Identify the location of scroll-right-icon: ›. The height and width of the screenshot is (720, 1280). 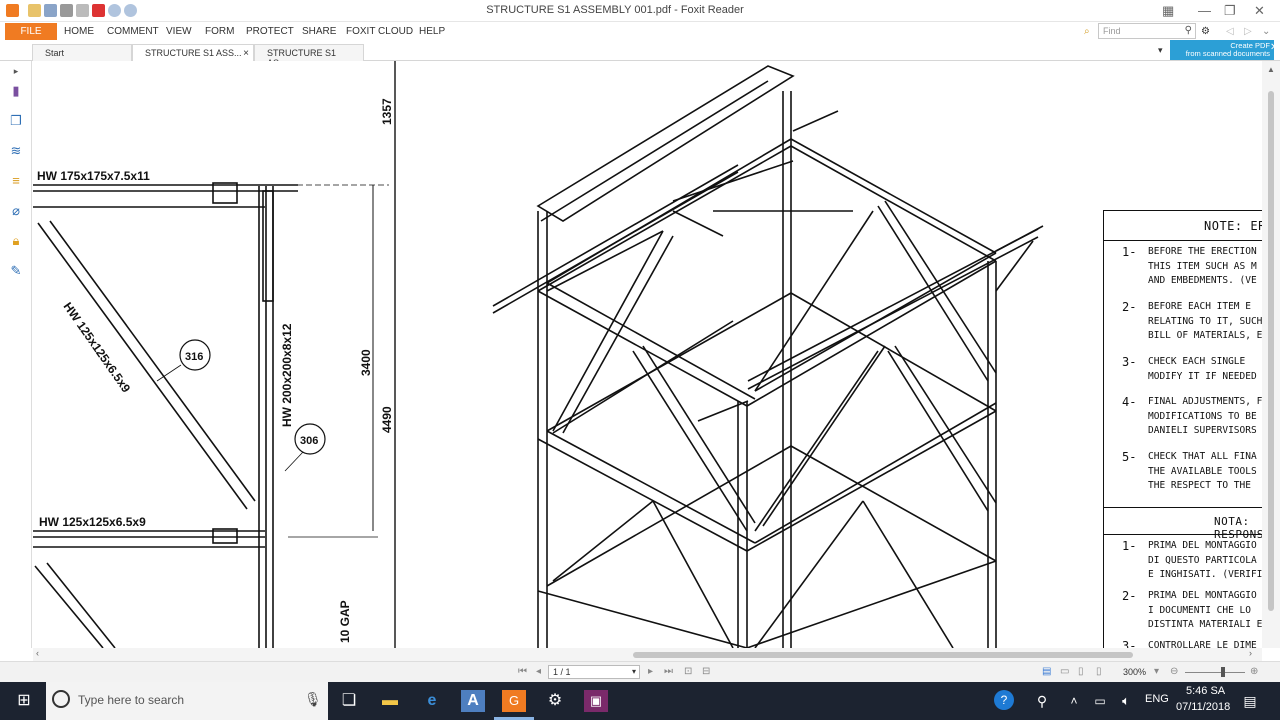
(1250, 653).